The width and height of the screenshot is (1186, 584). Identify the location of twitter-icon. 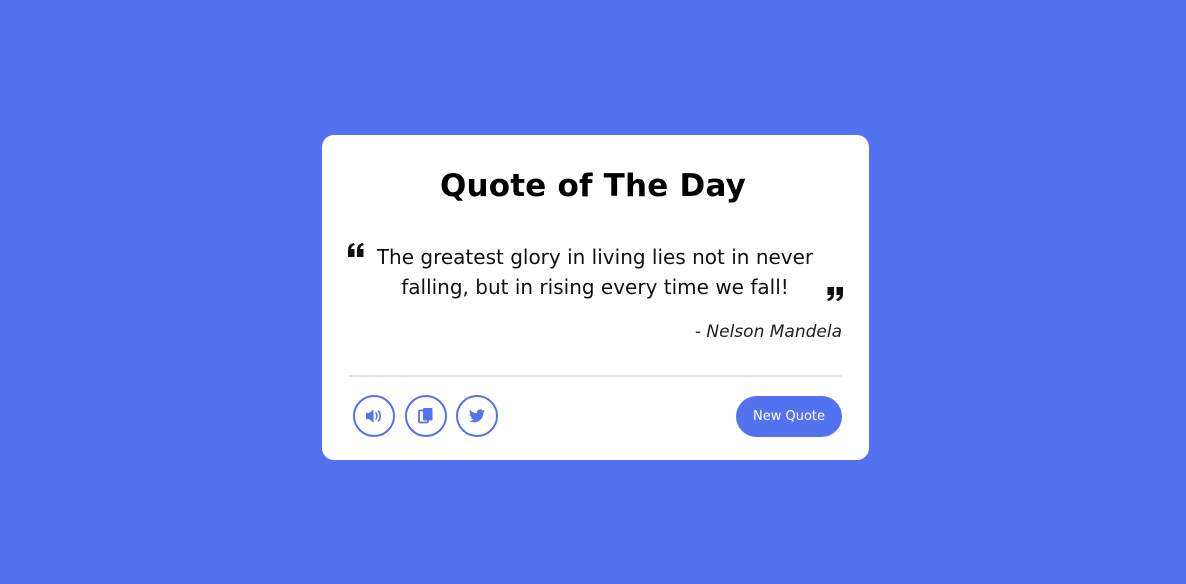
(477, 416).